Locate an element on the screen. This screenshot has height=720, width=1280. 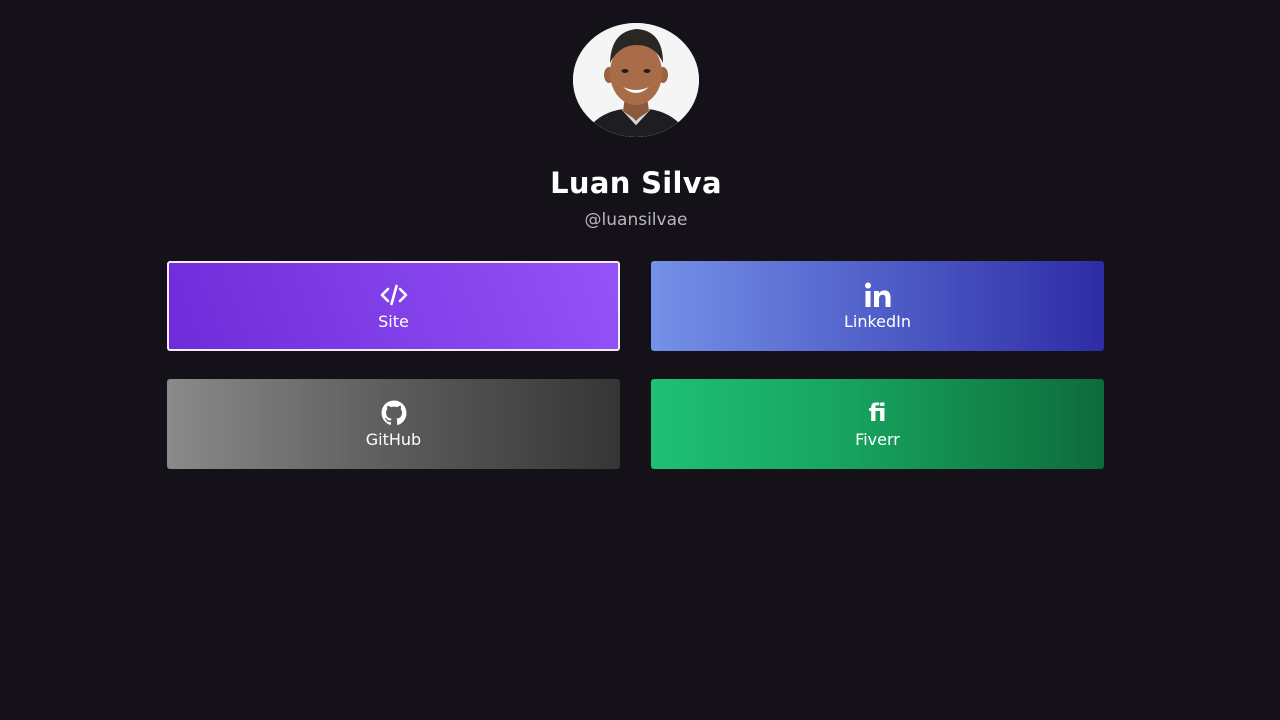
profile-photo is located at coordinates (636, 80).